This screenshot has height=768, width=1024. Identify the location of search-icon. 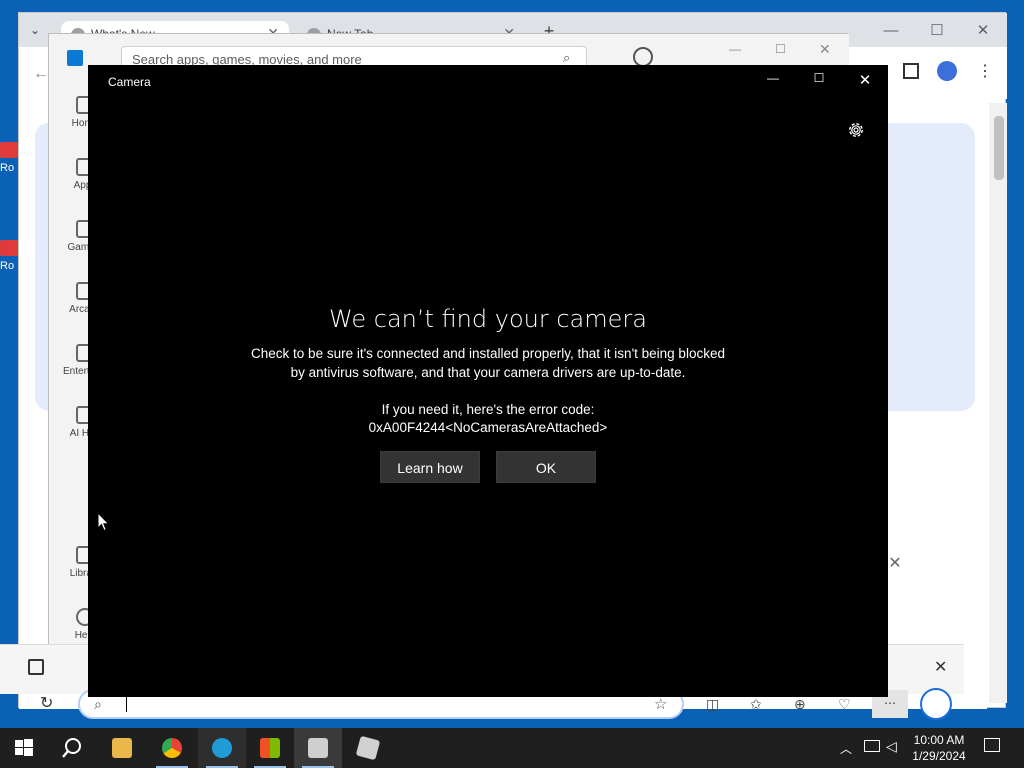
(71, 748).